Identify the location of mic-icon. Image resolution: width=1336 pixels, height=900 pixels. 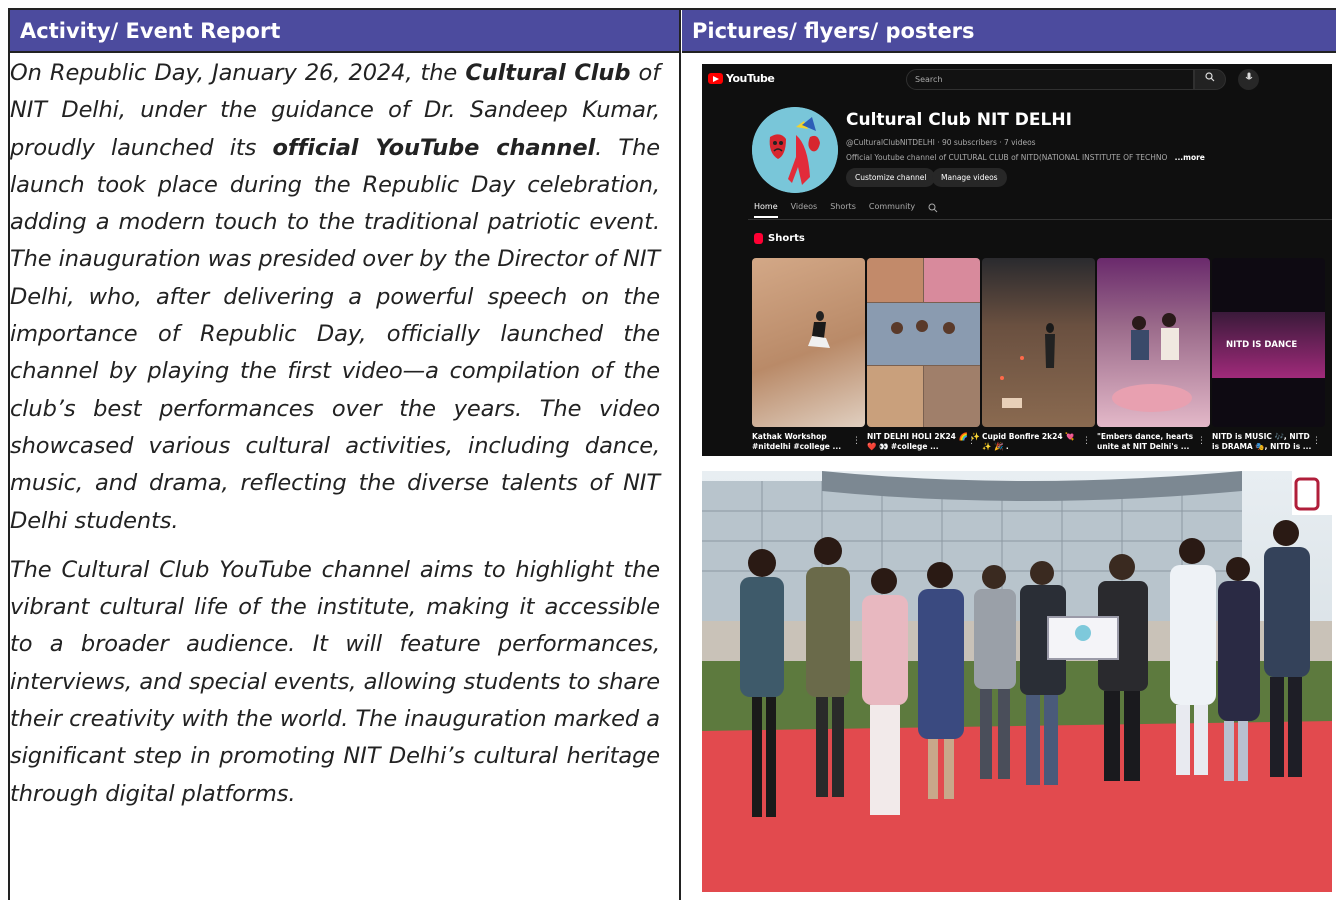
(1248, 76).